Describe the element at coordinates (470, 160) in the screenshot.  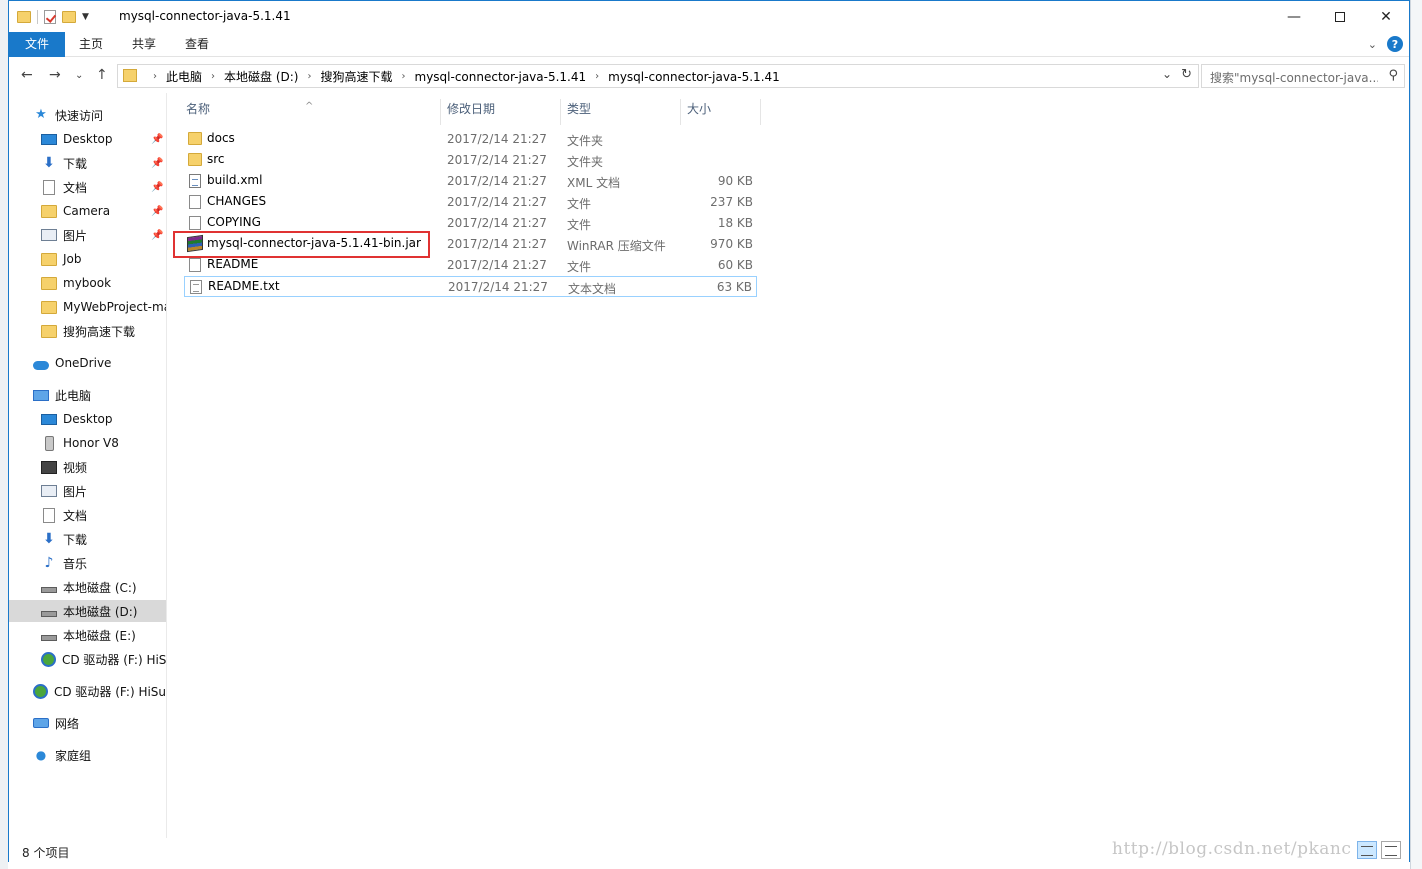
I see `file-row-src: src 2017/2/14 21:27 文件夹` at that location.